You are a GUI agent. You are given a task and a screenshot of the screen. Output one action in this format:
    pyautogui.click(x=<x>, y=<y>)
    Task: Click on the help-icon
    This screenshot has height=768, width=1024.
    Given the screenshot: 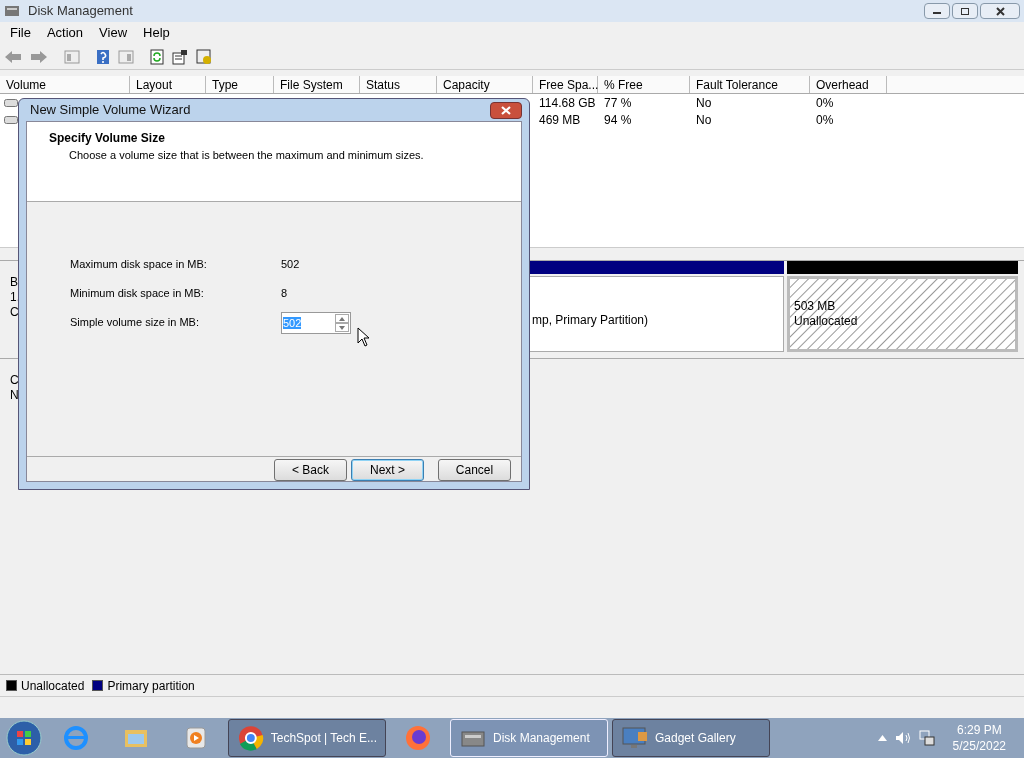 What is the action you would take?
    pyautogui.click(x=103, y=56)
    